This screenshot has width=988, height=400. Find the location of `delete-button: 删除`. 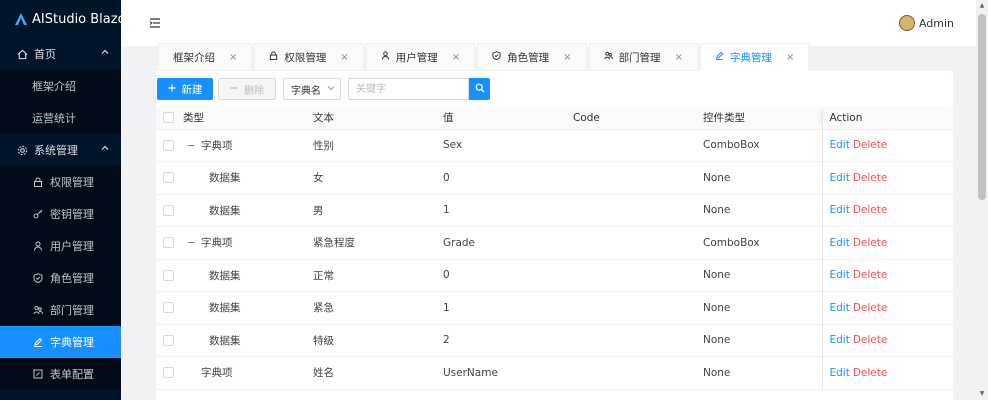

delete-button: 删除 is located at coordinates (247, 89).